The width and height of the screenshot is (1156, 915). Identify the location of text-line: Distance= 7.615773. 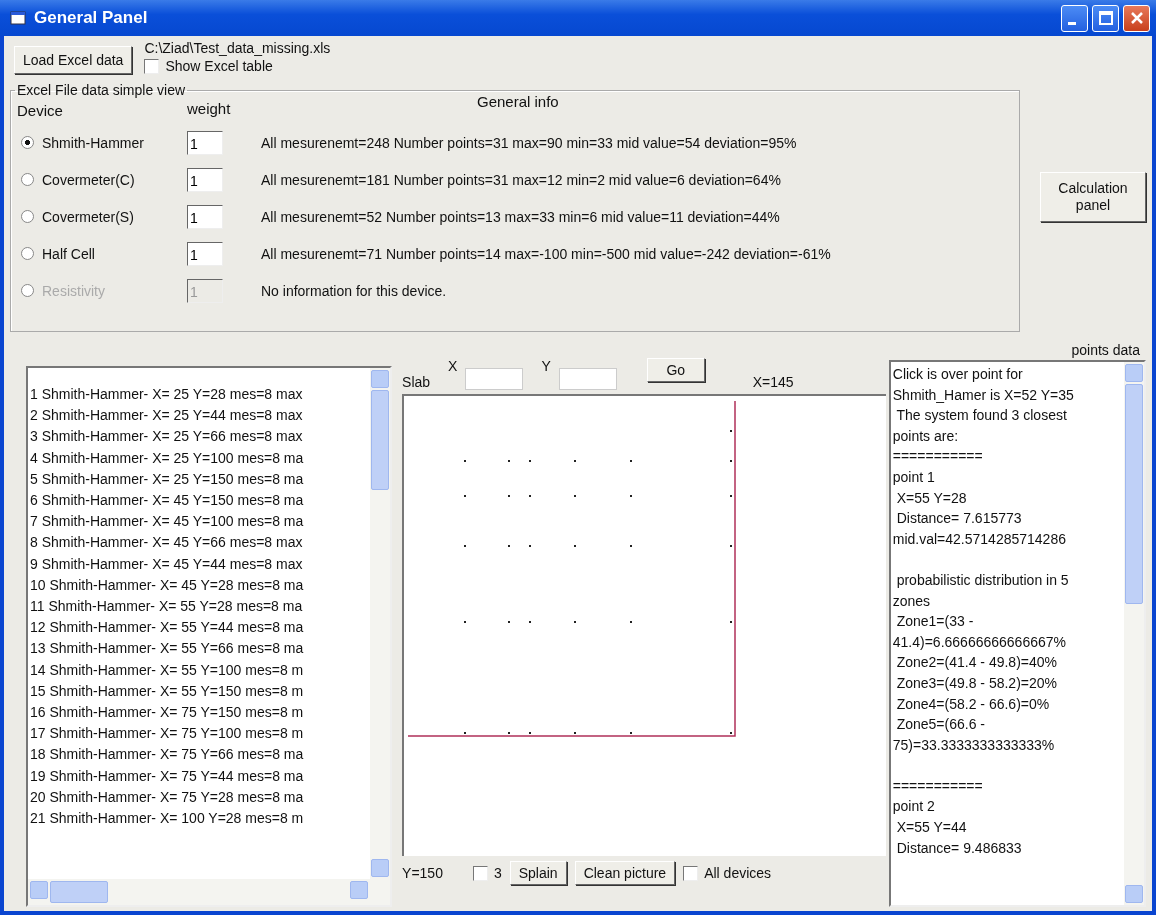
(959, 519).